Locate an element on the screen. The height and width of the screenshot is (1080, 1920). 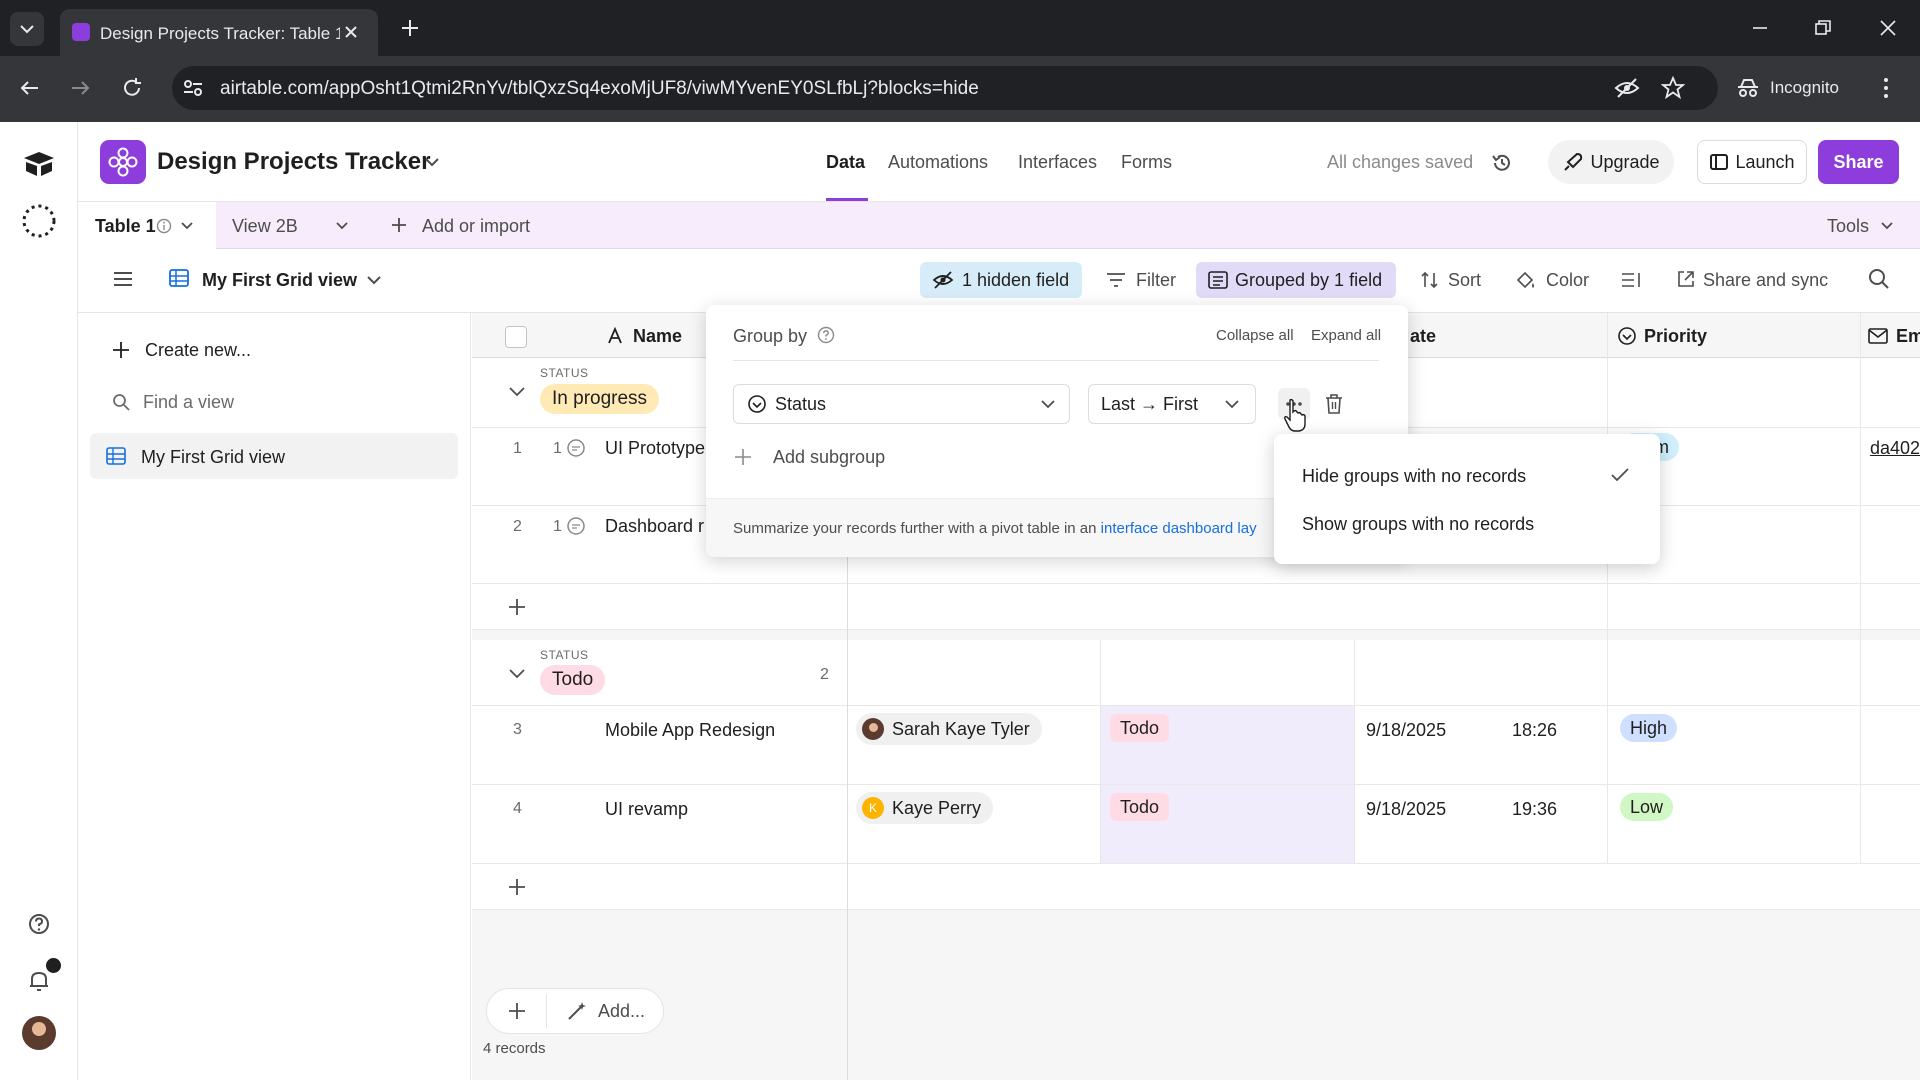
assignee-chip: K Kaye Perry is located at coordinates (925, 808).